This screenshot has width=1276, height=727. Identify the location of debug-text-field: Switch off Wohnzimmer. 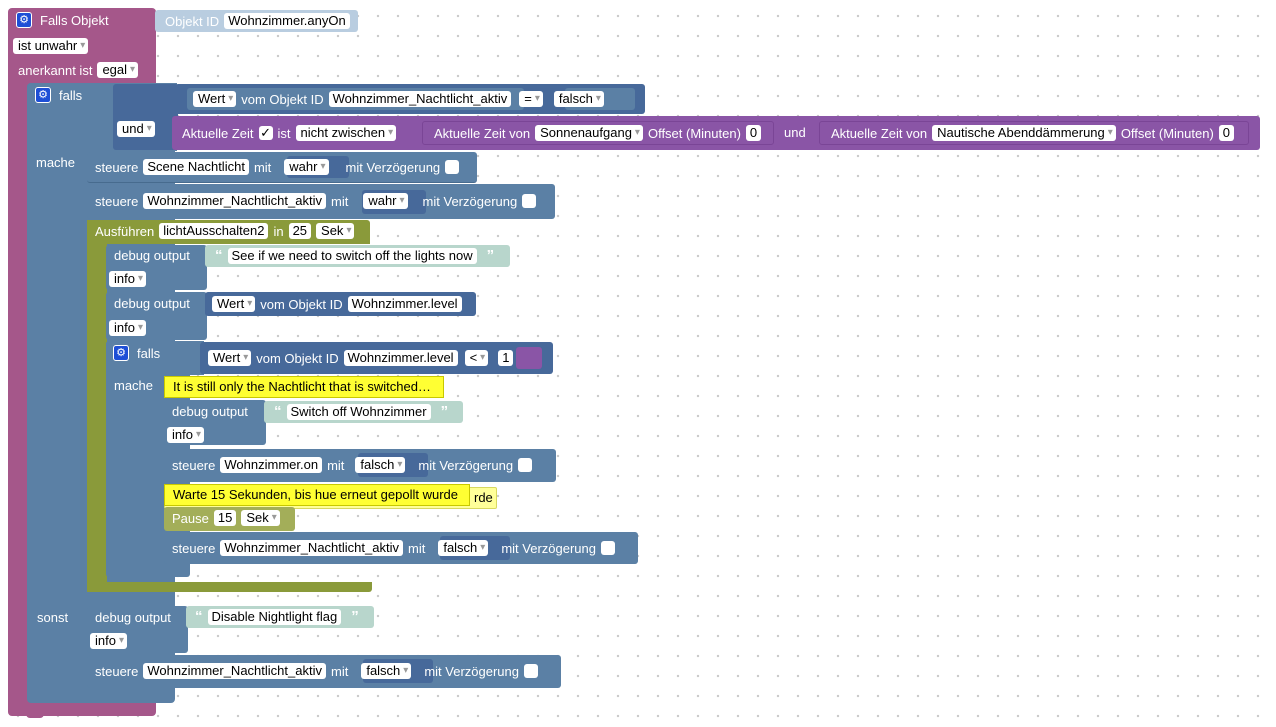
(358, 411).